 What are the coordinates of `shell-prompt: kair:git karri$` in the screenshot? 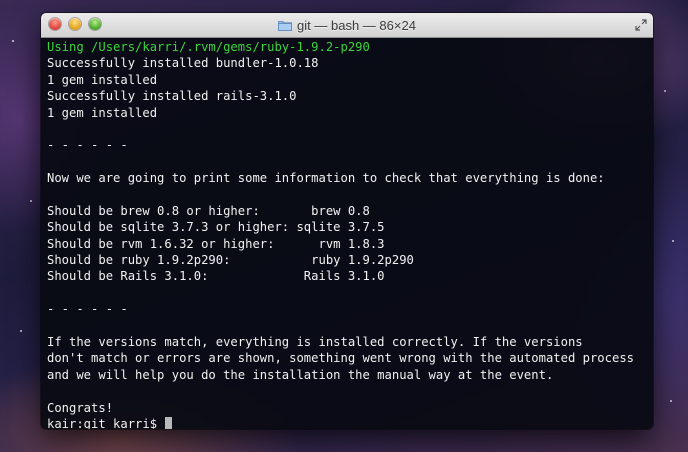 It's located at (106, 422).